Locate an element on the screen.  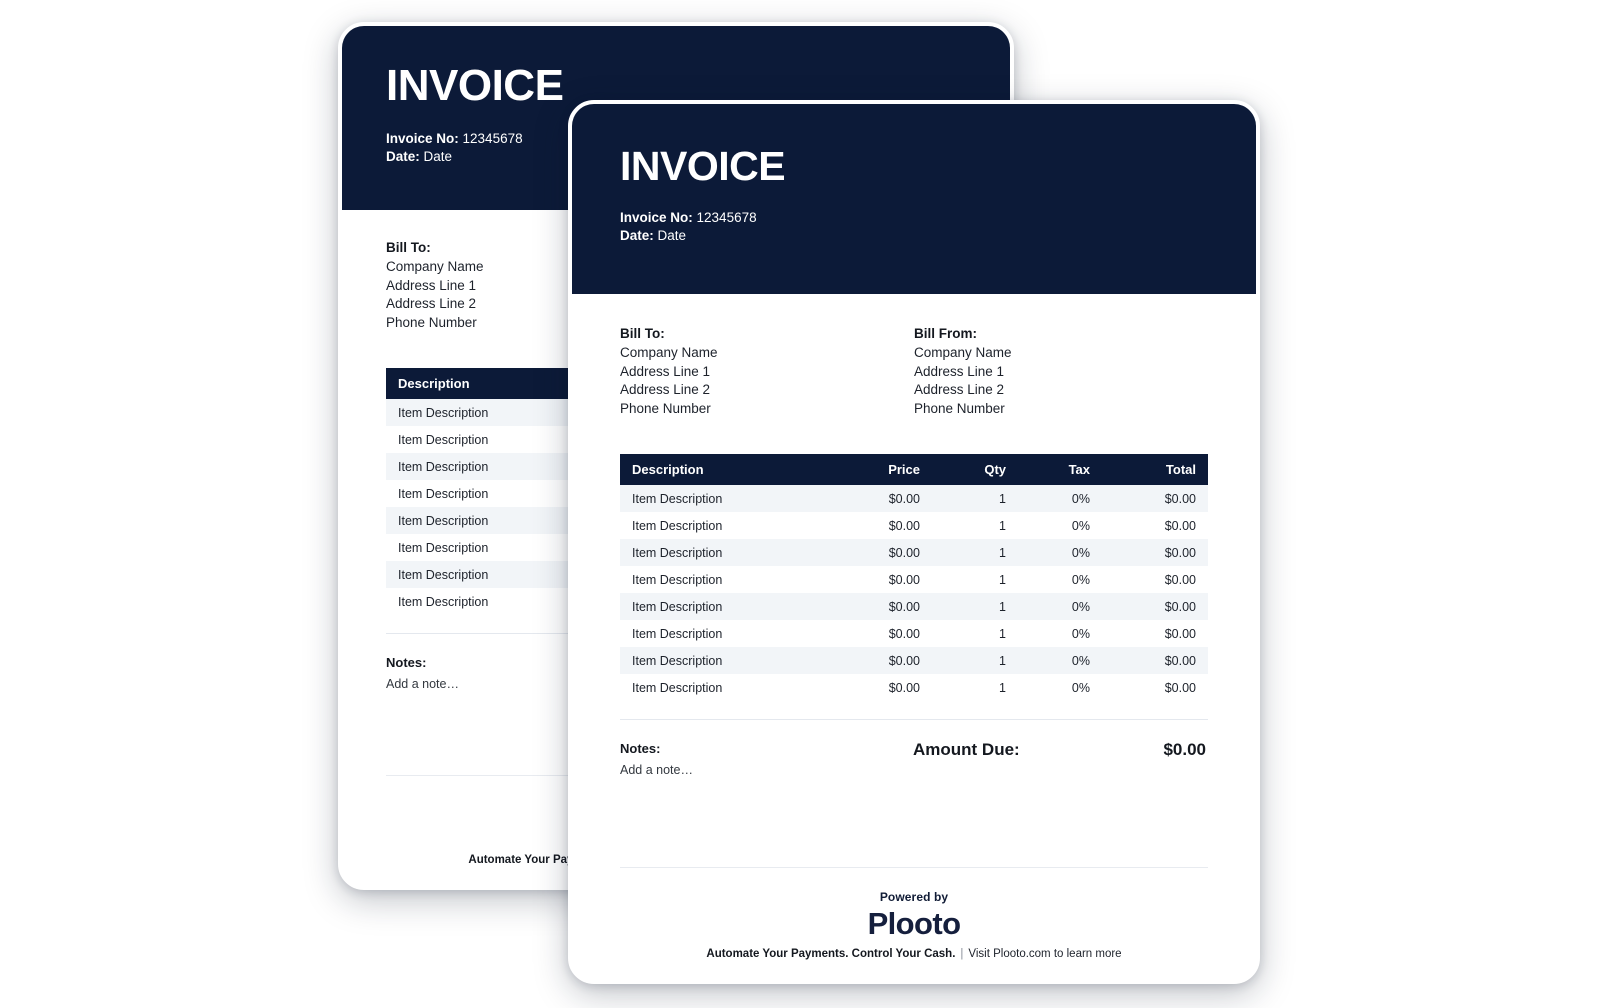
plooto-logo: Plooto is located at coordinates (914, 923).